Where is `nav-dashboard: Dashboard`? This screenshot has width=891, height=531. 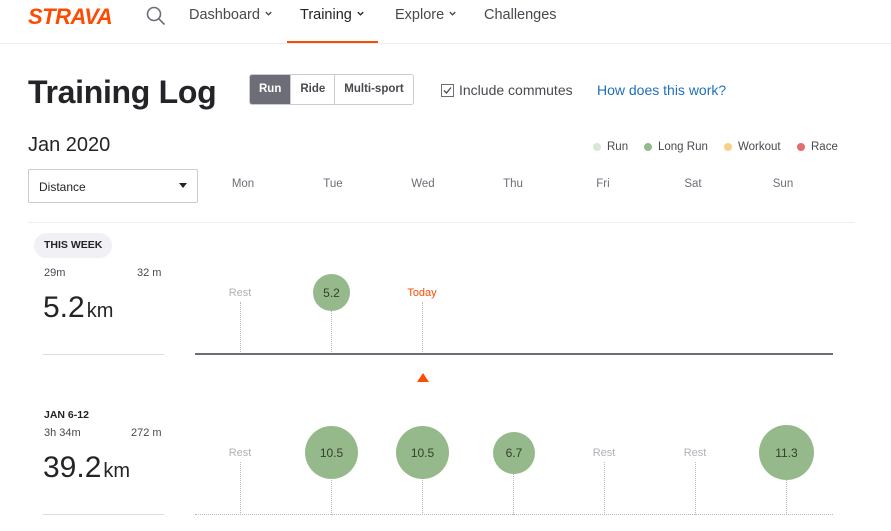
nav-dashboard: Dashboard is located at coordinates (231, 25).